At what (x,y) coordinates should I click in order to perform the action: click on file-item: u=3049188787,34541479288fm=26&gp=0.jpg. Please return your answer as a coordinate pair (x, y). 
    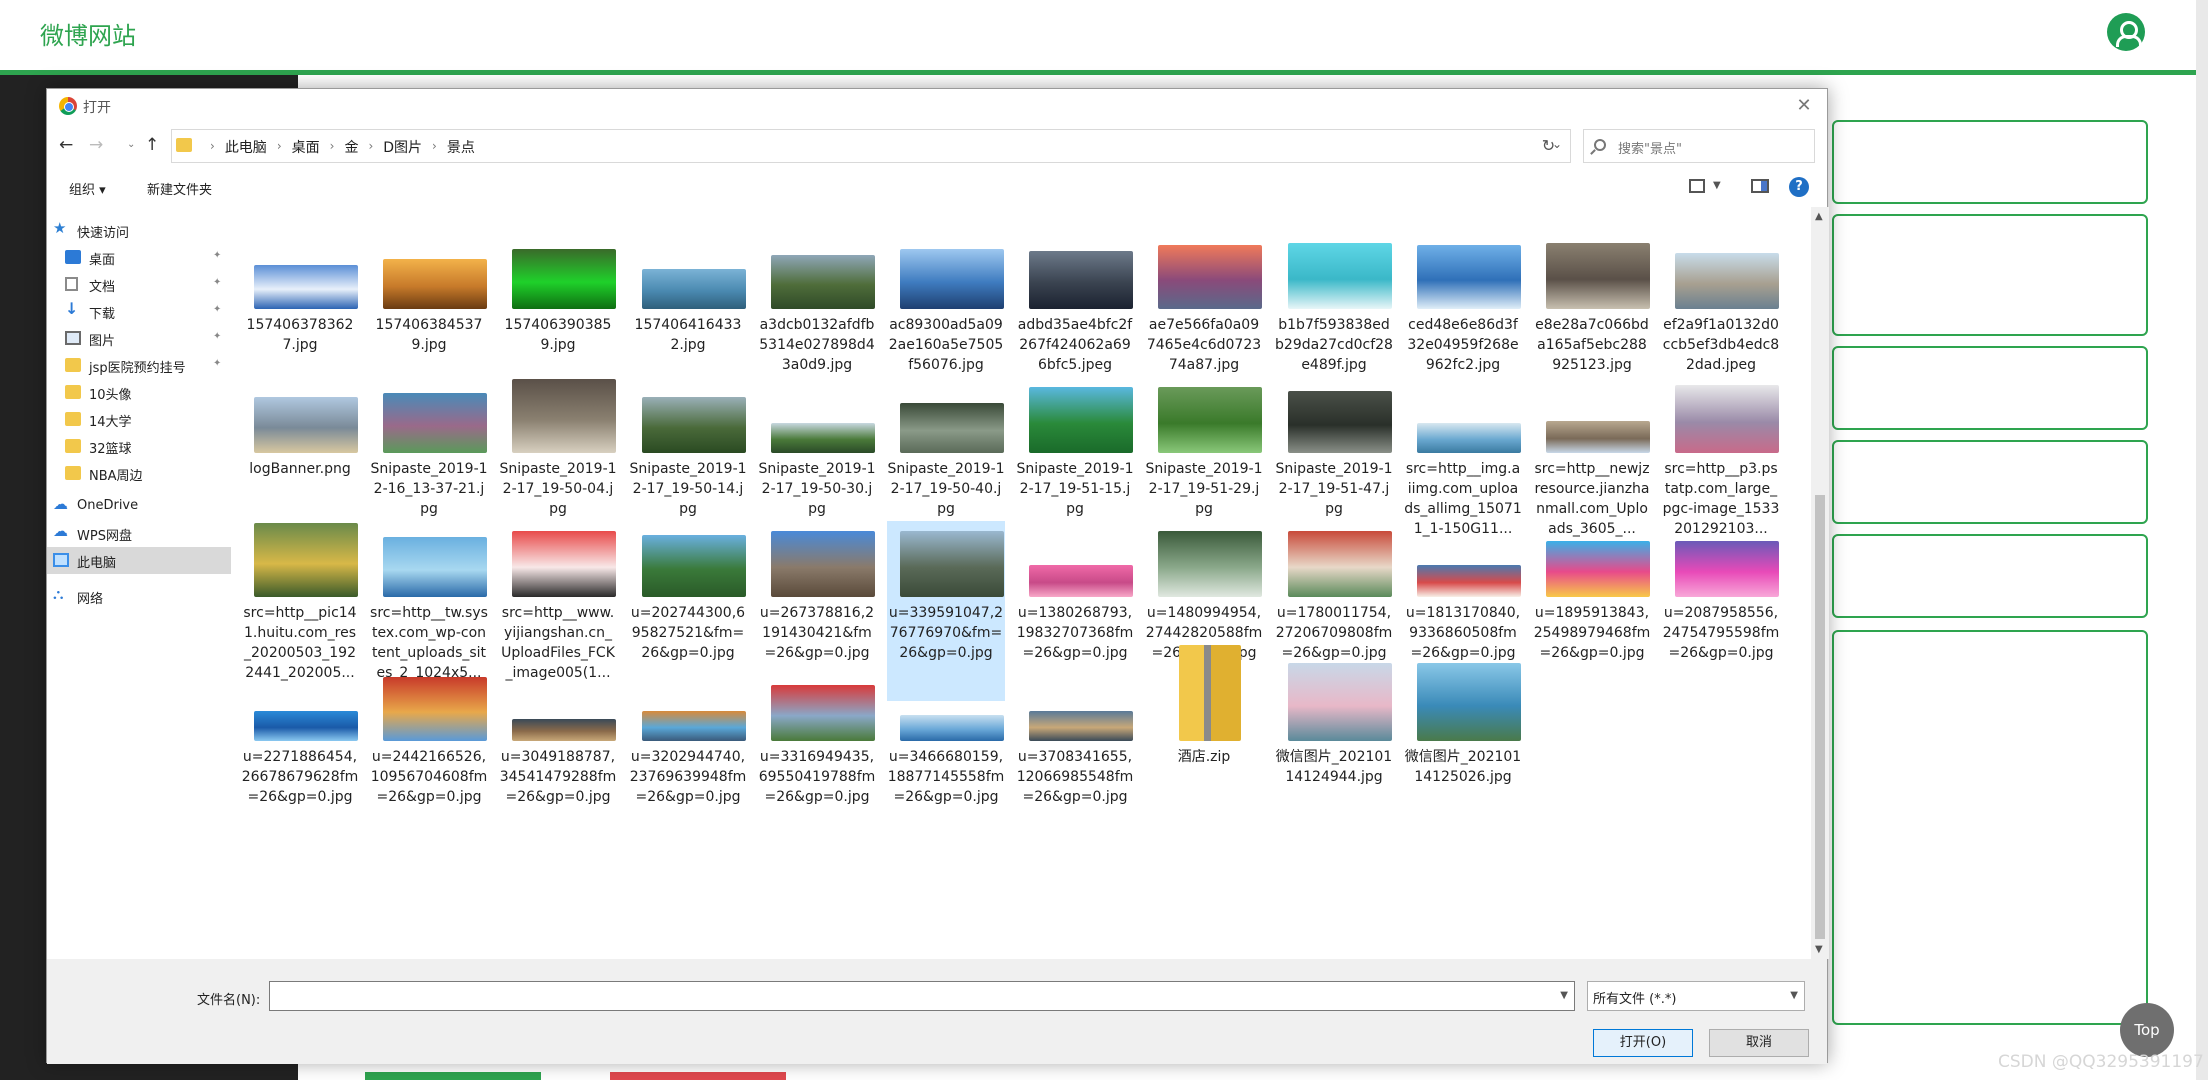
    Looking at the image, I should click on (558, 755).